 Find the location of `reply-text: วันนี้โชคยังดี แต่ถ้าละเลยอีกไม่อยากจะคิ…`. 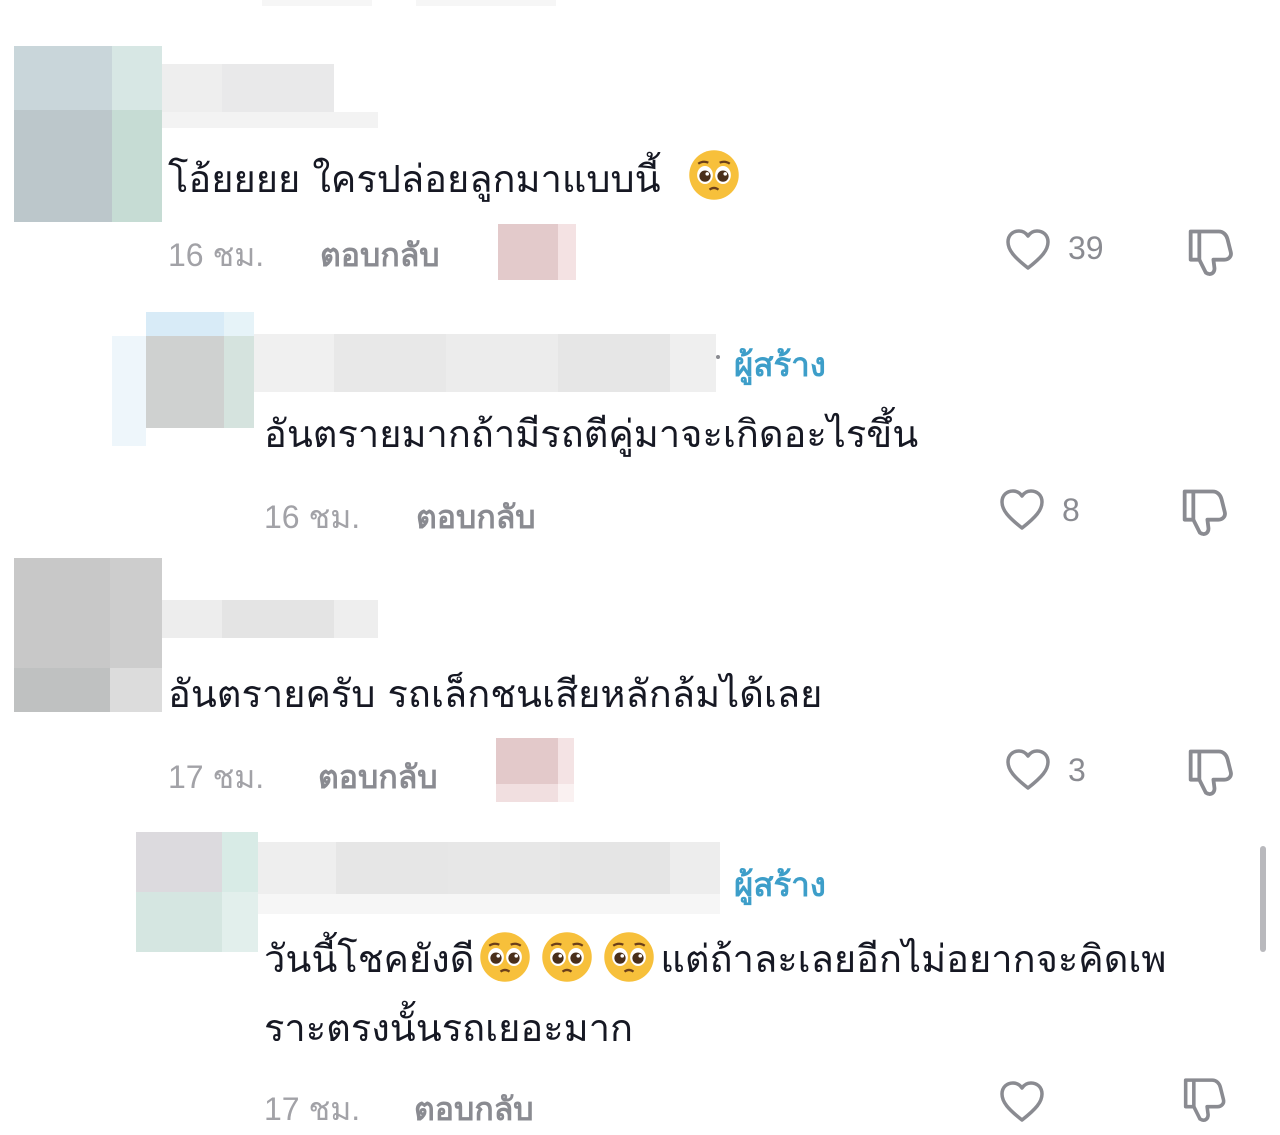

reply-text: วันนี้โชคยังดี แต่ถ้าละเลยอีกไม่อยากจะคิ… is located at coordinates (715, 957).